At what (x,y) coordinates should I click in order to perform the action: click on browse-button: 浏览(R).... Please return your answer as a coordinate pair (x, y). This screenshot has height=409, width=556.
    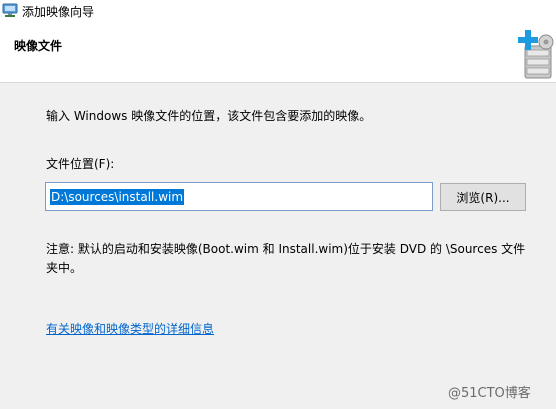
    Looking at the image, I should click on (483, 197).